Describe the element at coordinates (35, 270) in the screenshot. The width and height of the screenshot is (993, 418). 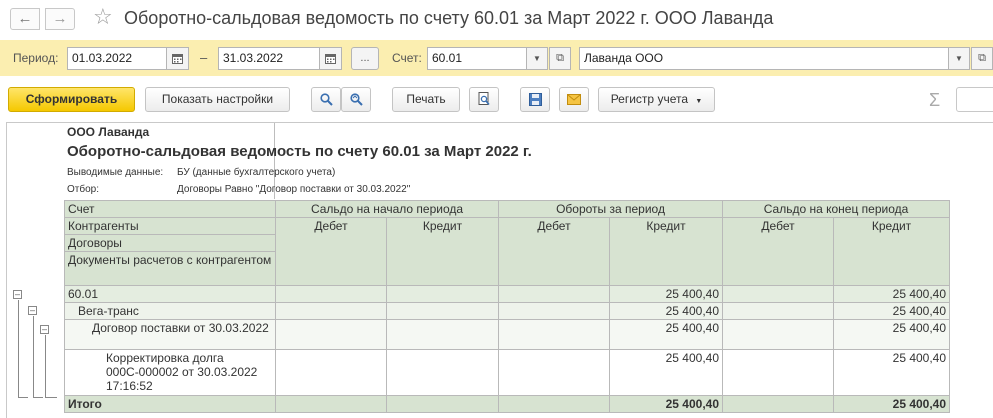
I see `tree-outline: – – –` at that location.